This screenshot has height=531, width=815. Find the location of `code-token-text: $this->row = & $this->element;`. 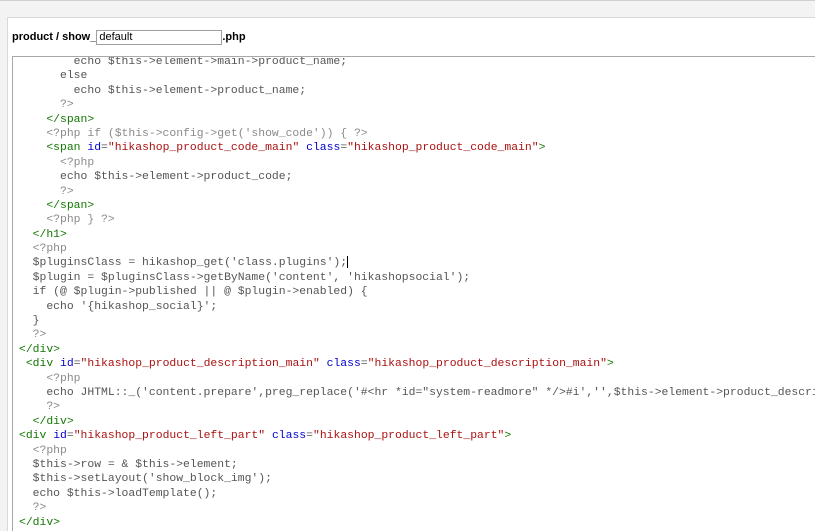

code-token-text: $this->row = & $this->element; is located at coordinates (128, 464).